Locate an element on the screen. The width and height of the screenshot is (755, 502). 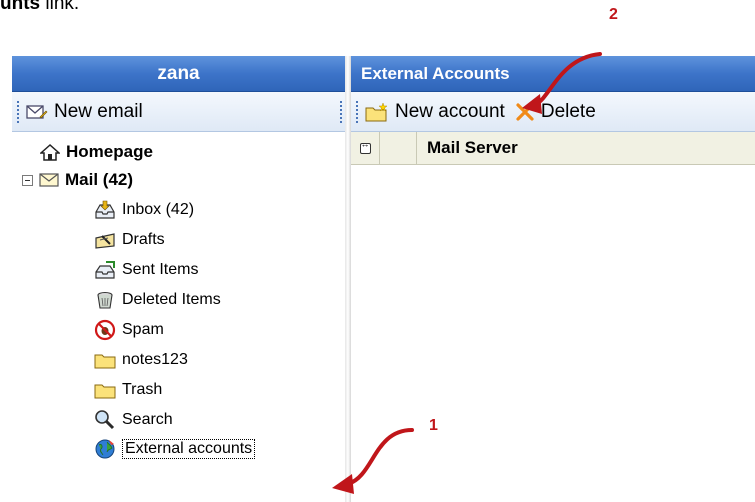
column-picker is located at coordinates (365, 148).